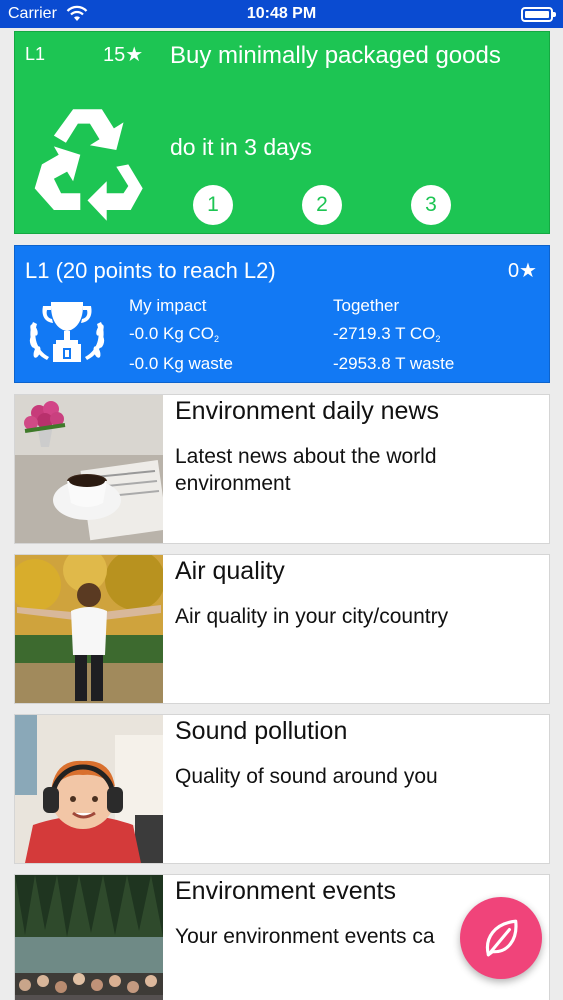  I want to click on status-bar: Carrier 10:48 PM, so click(281, 14).